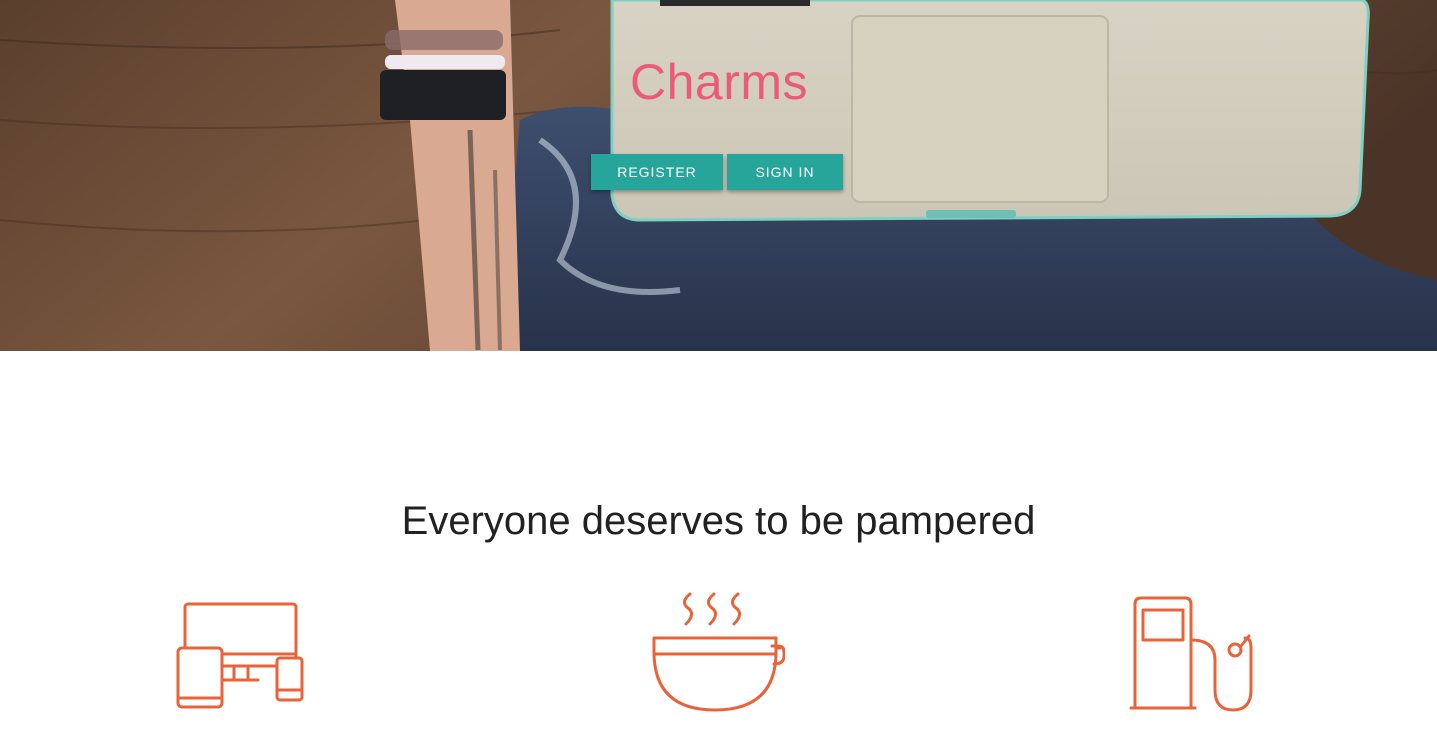 The height and width of the screenshot is (739, 1437). What do you see at coordinates (719, 82) in the screenshot?
I see `app-title: Charms` at bounding box center [719, 82].